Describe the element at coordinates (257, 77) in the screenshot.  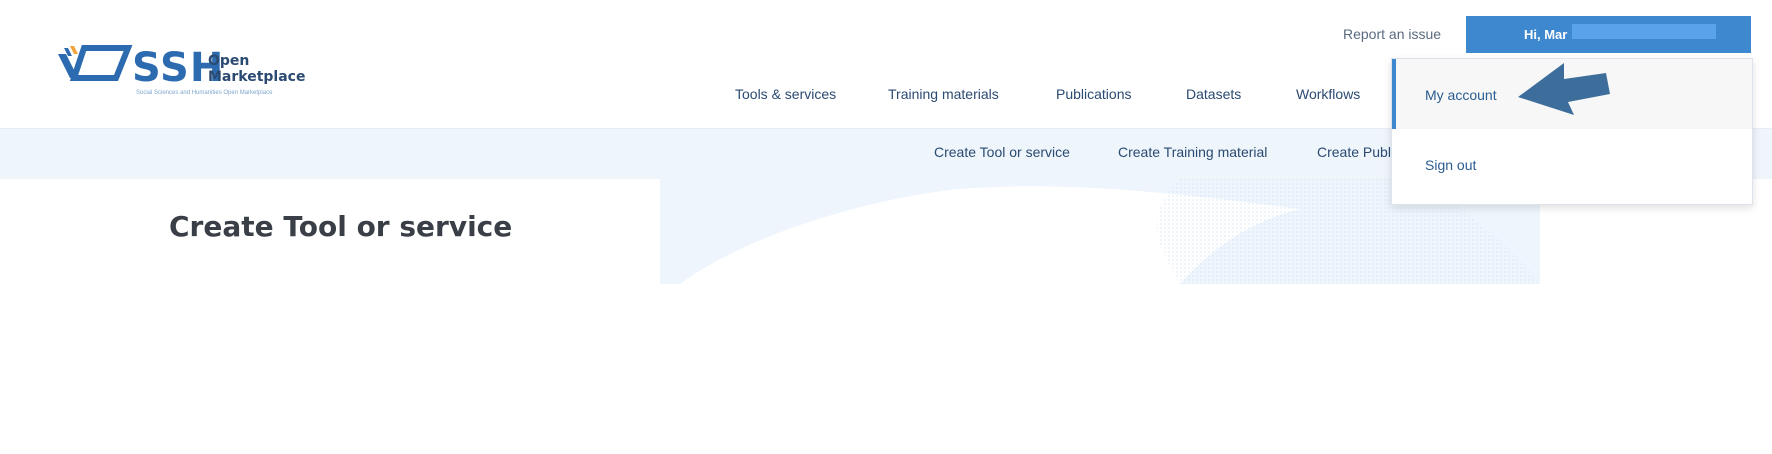
I see `logo-line2: Marketplace` at that location.